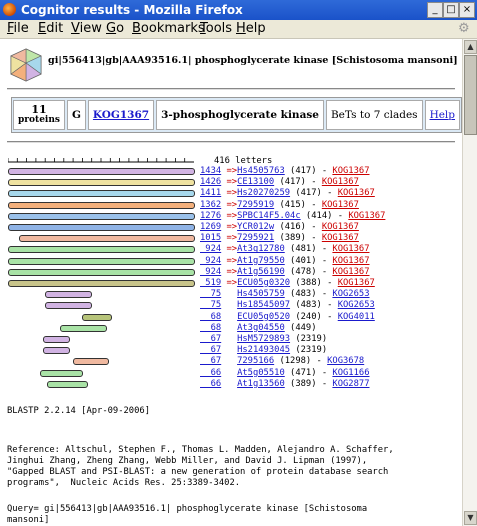 The height and width of the screenshot is (526, 477). Describe the element at coordinates (261, 171) in the screenshot. I see `hit-protein-link: Hs4505763` at that location.